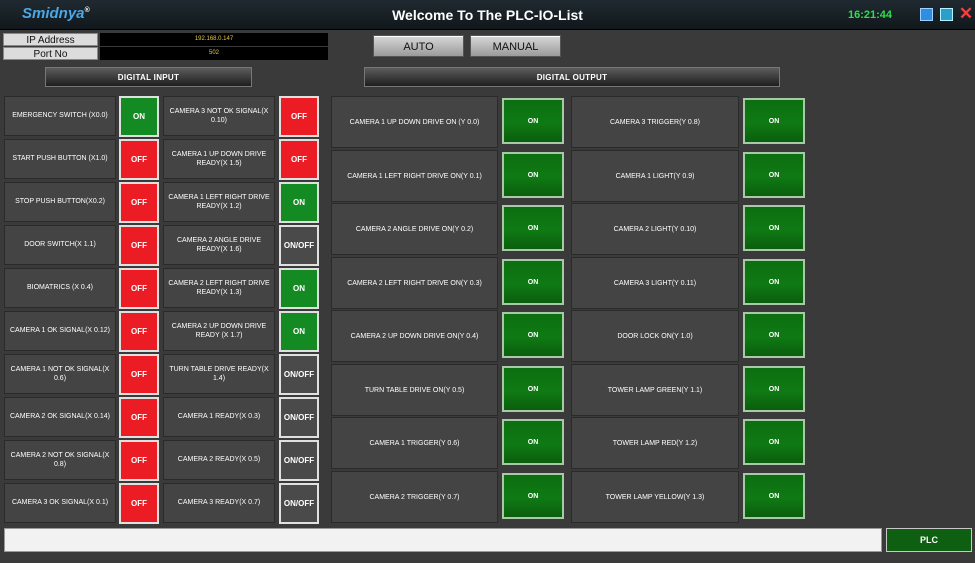 The width and height of the screenshot is (975, 563). What do you see at coordinates (60, 116) in the screenshot?
I see `input-label: EMERGENCY SWITCH (X0.0)` at bounding box center [60, 116].